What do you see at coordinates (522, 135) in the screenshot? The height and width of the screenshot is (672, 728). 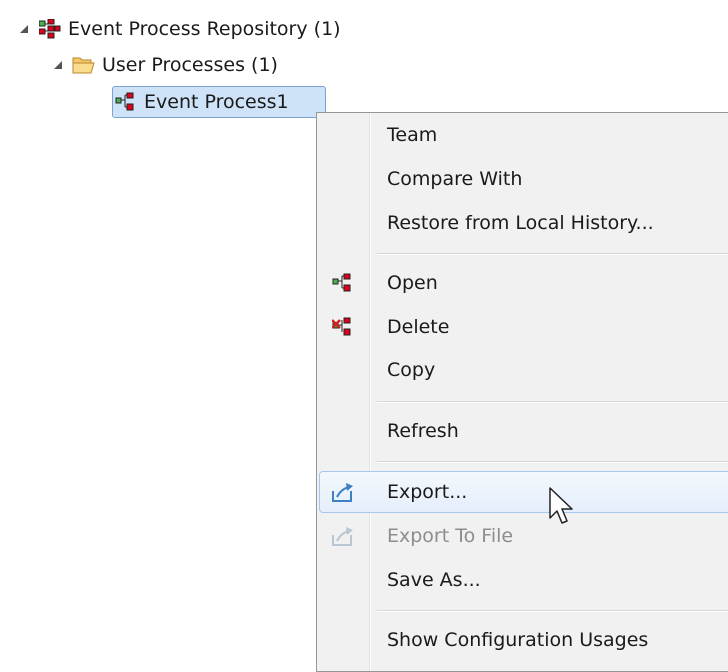 I see `menu-item-team: Team` at bounding box center [522, 135].